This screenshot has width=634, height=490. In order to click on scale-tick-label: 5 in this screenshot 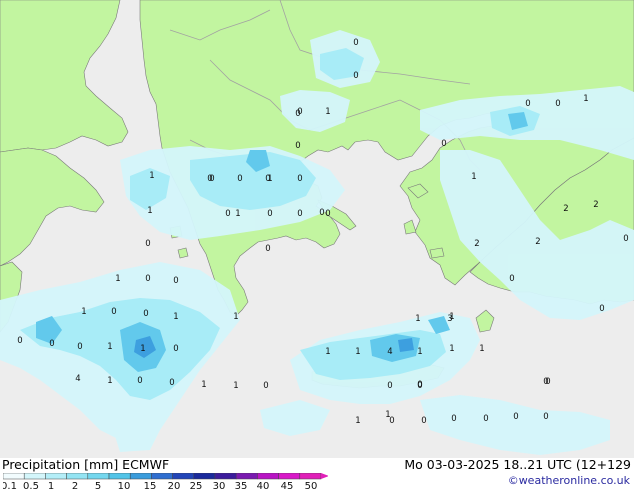, I will do `click(98, 485)`.